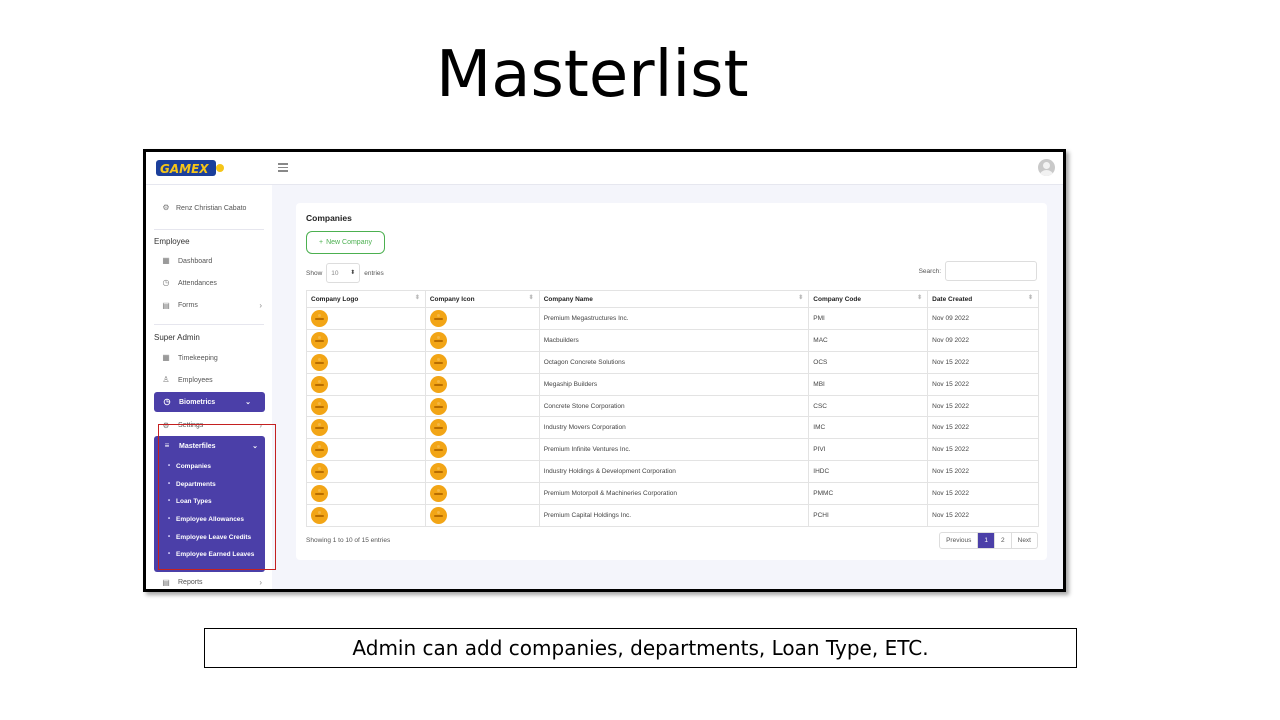  What do you see at coordinates (195, 261) in the screenshot?
I see `sidebar-item-label: Dashboard` at bounding box center [195, 261].